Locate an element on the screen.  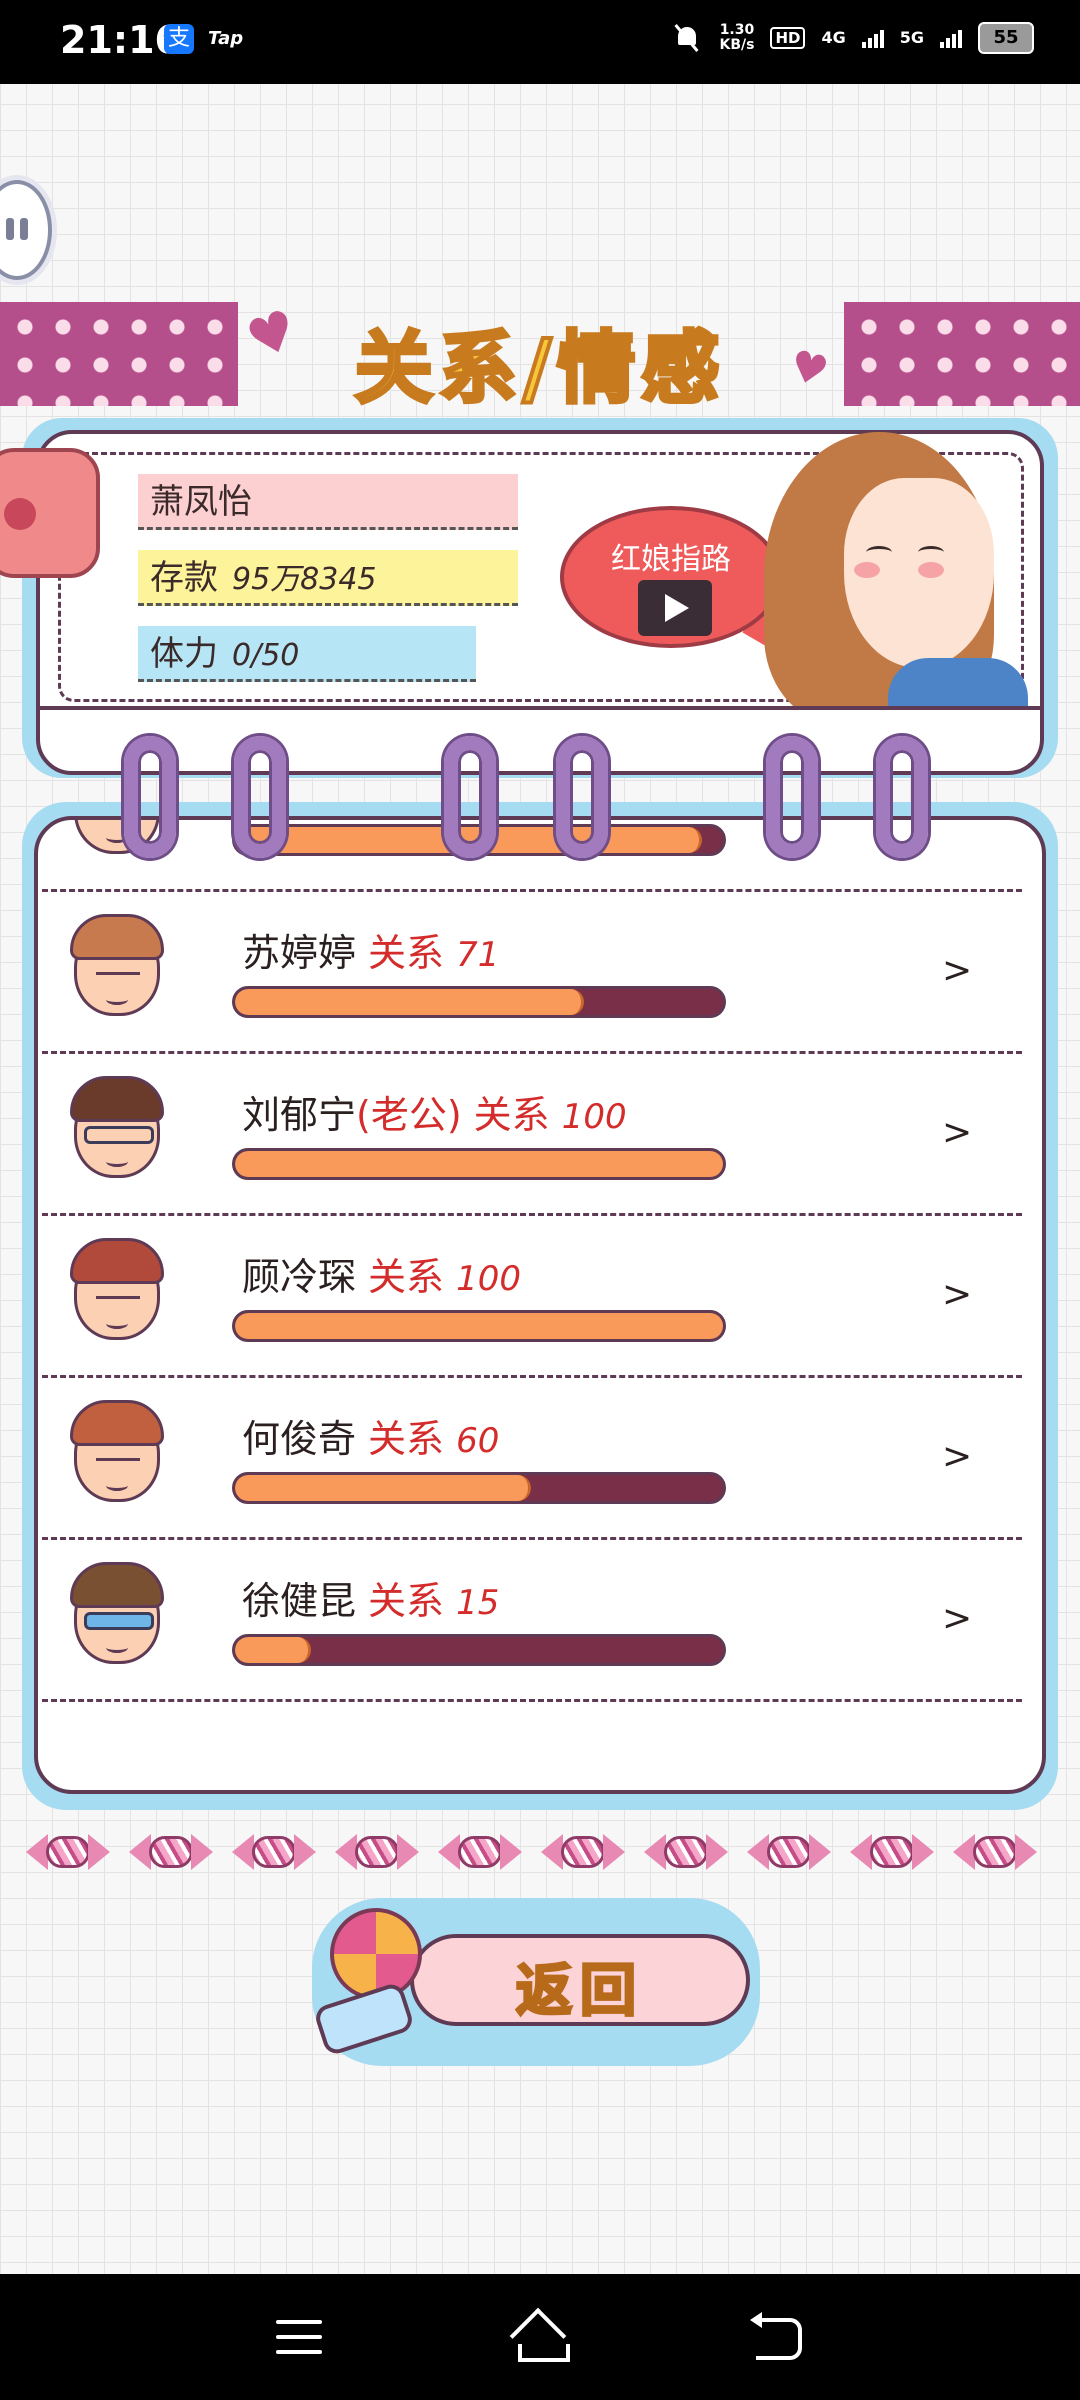
relationship-row: 刘郁宁(老公) 关系 100 > is located at coordinates (532, 1135).